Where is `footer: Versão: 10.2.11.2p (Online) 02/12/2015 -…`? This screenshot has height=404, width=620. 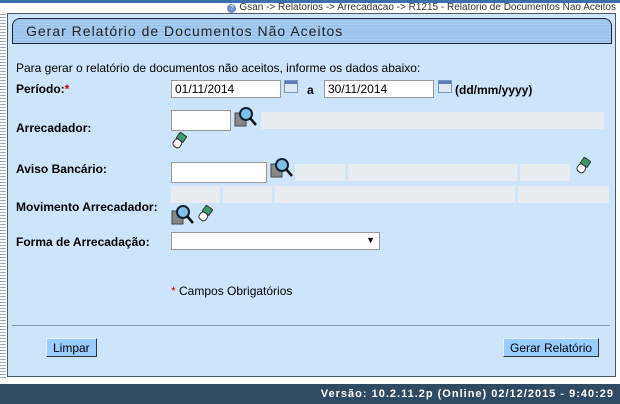
footer: Versão: 10.2.11.2p (Online) 02/12/2015 -… is located at coordinates (310, 394).